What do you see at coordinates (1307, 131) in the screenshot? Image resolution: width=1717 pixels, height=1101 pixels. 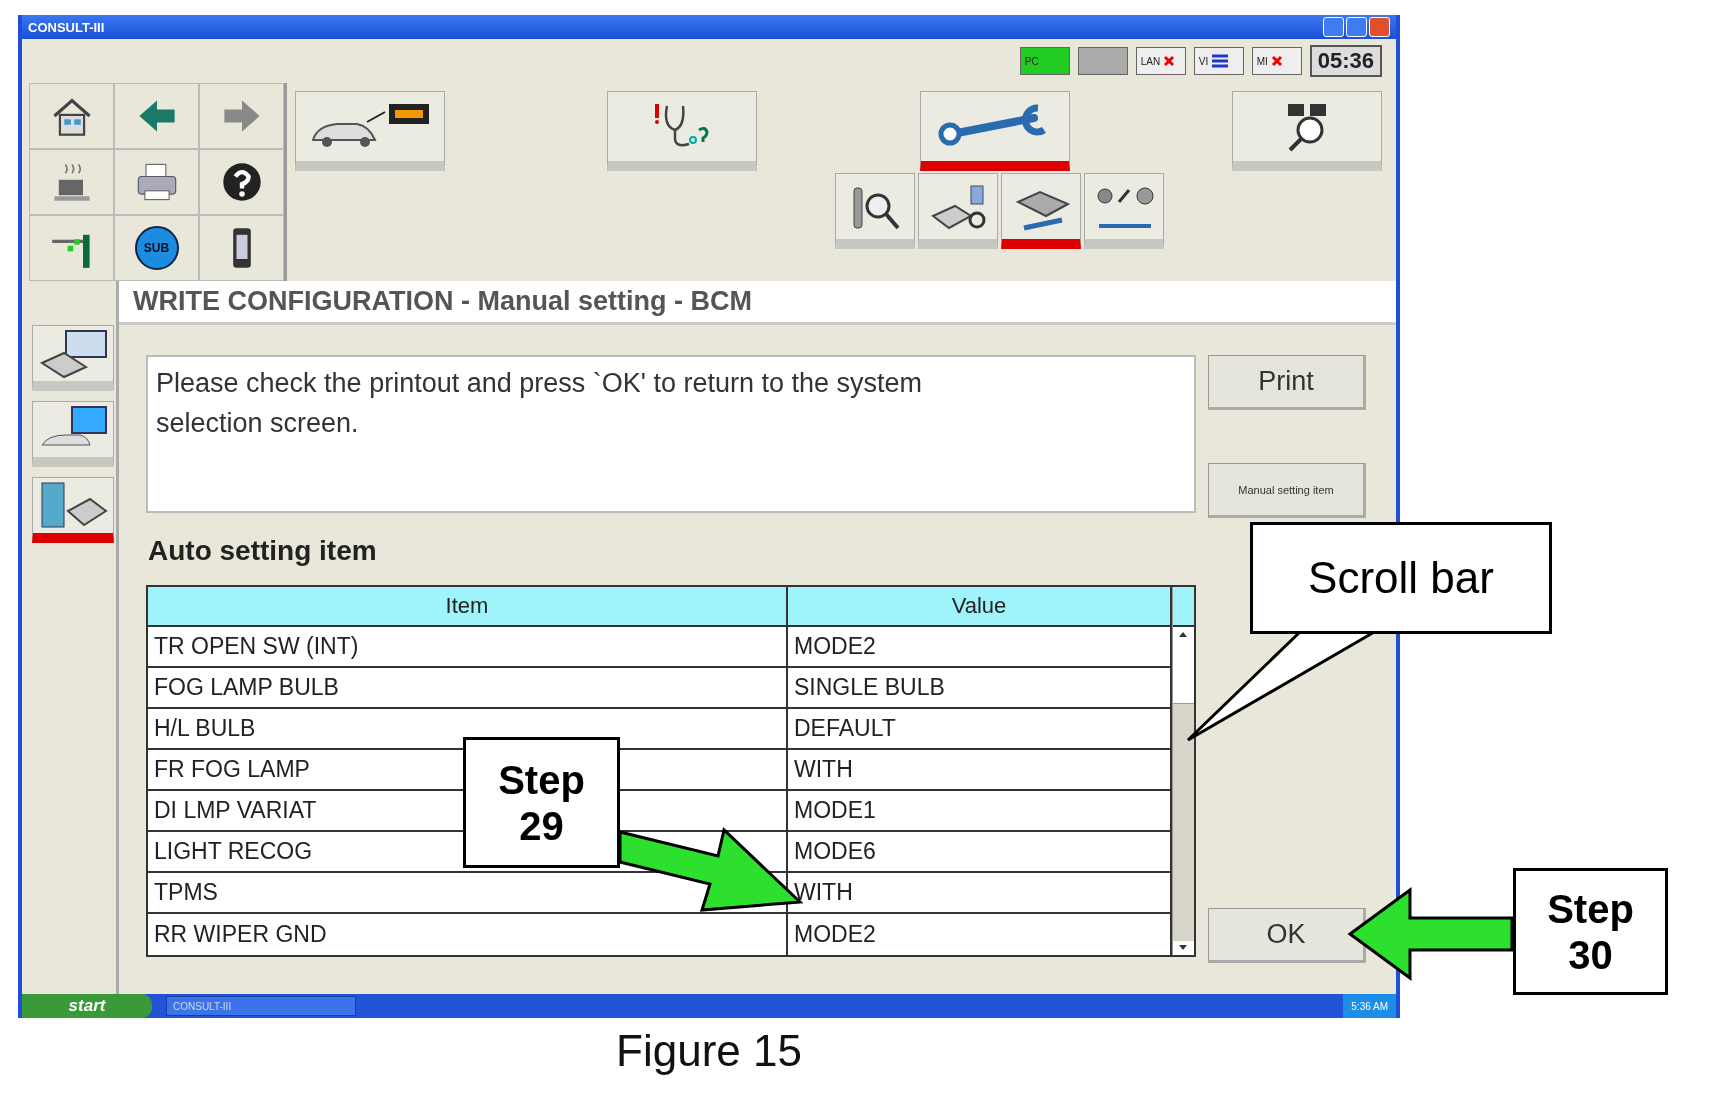 I see `flags-button` at bounding box center [1307, 131].